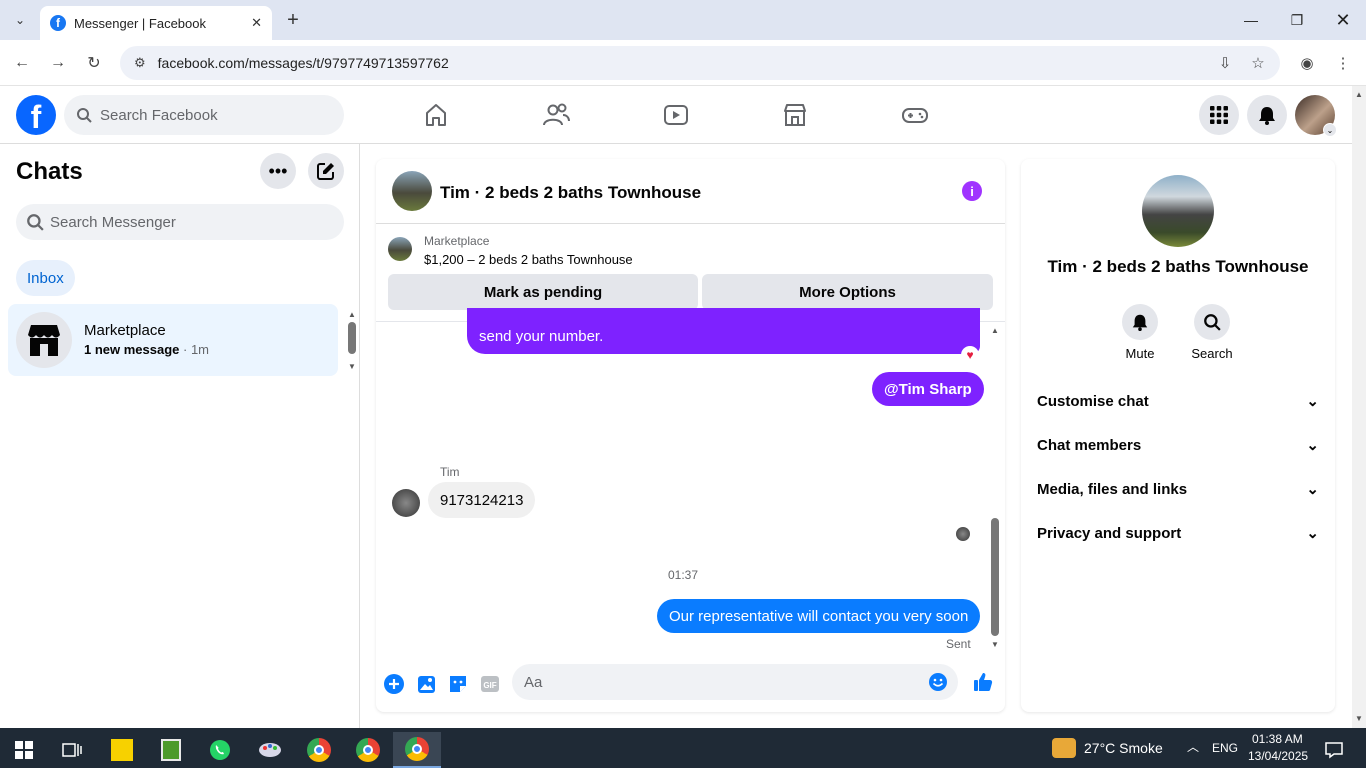 The image size is (1366, 768). I want to click on weather-text: 27°C Smoke, so click(1123, 748).